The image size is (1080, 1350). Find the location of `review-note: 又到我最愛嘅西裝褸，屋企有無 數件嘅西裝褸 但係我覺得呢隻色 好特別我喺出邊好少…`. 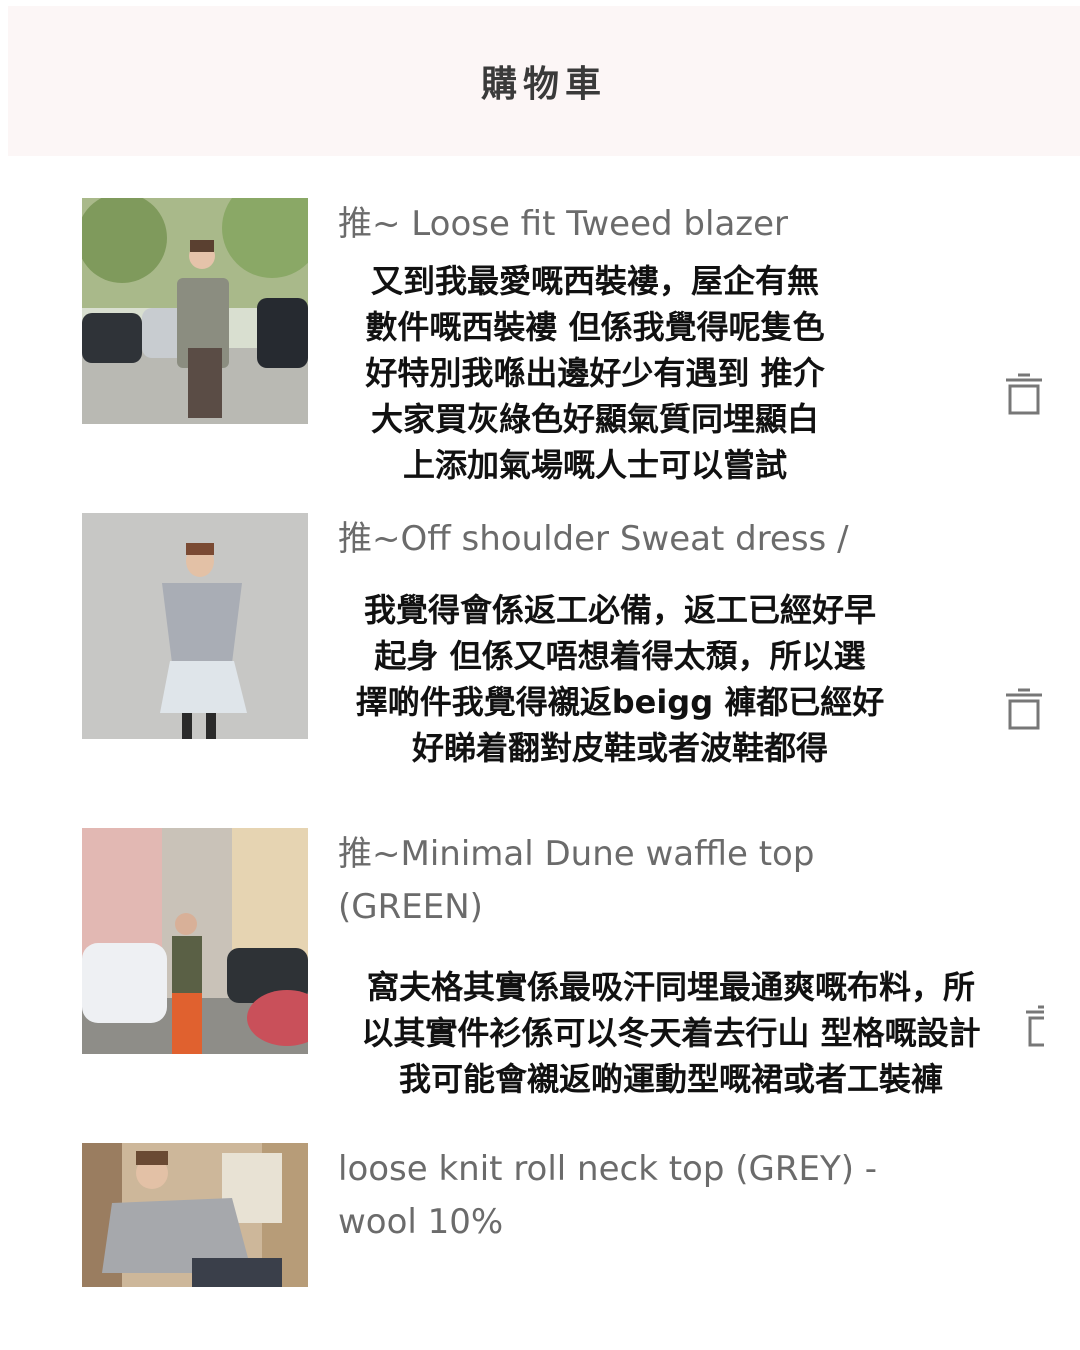

review-note: 又到我最愛嘅西裝褸，屋企有無 數件嘅西裝褸 但係我覺得呢隻色 好特別我喺出邊好少… is located at coordinates (595, 373).